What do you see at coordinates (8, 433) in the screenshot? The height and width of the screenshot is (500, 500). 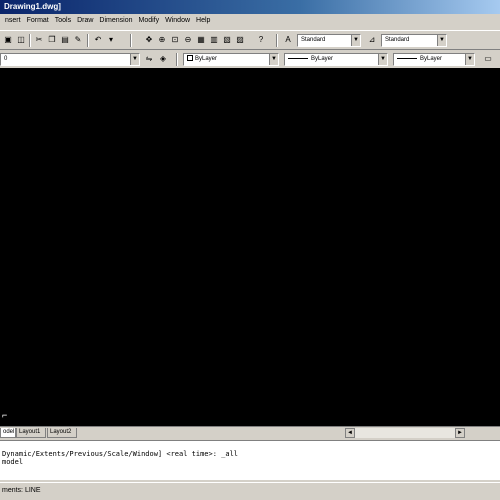 I see `tab-model: odel` at bounding box center [8, 433].